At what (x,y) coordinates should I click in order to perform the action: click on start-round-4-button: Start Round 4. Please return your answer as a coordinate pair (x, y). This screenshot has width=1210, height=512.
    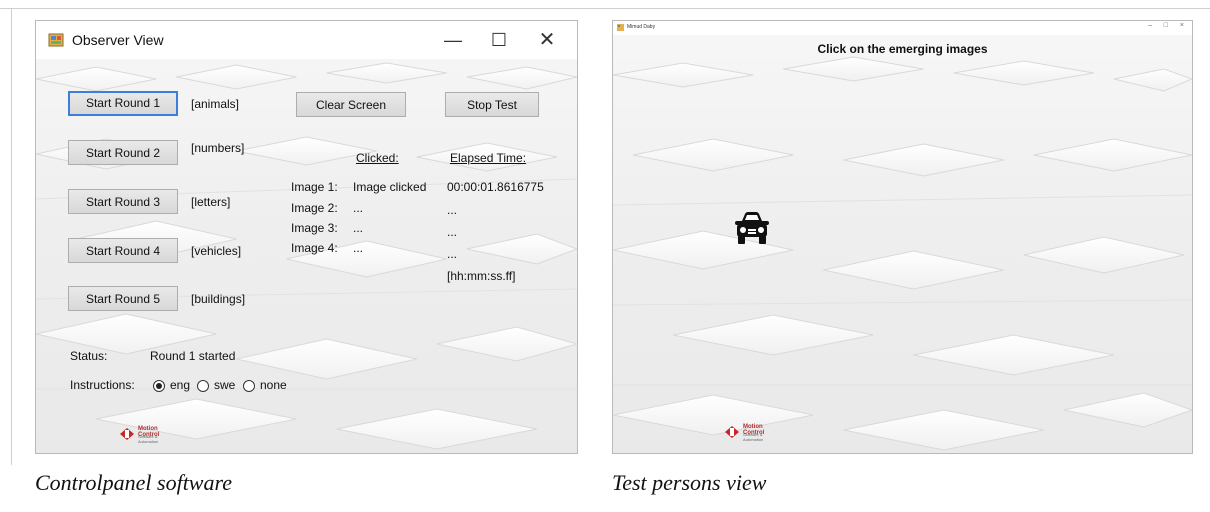
    Looking at the image, I should click on (123, 250).